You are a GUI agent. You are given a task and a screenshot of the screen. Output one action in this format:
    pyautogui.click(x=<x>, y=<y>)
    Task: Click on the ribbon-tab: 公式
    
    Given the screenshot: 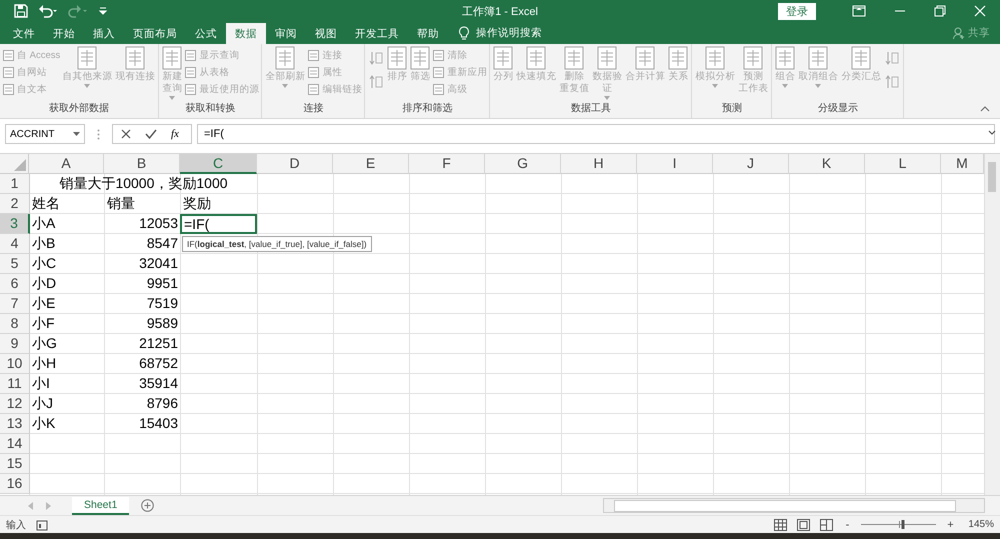 What is the action you would take?
    pyautogui.click(x=206, y=34)
    